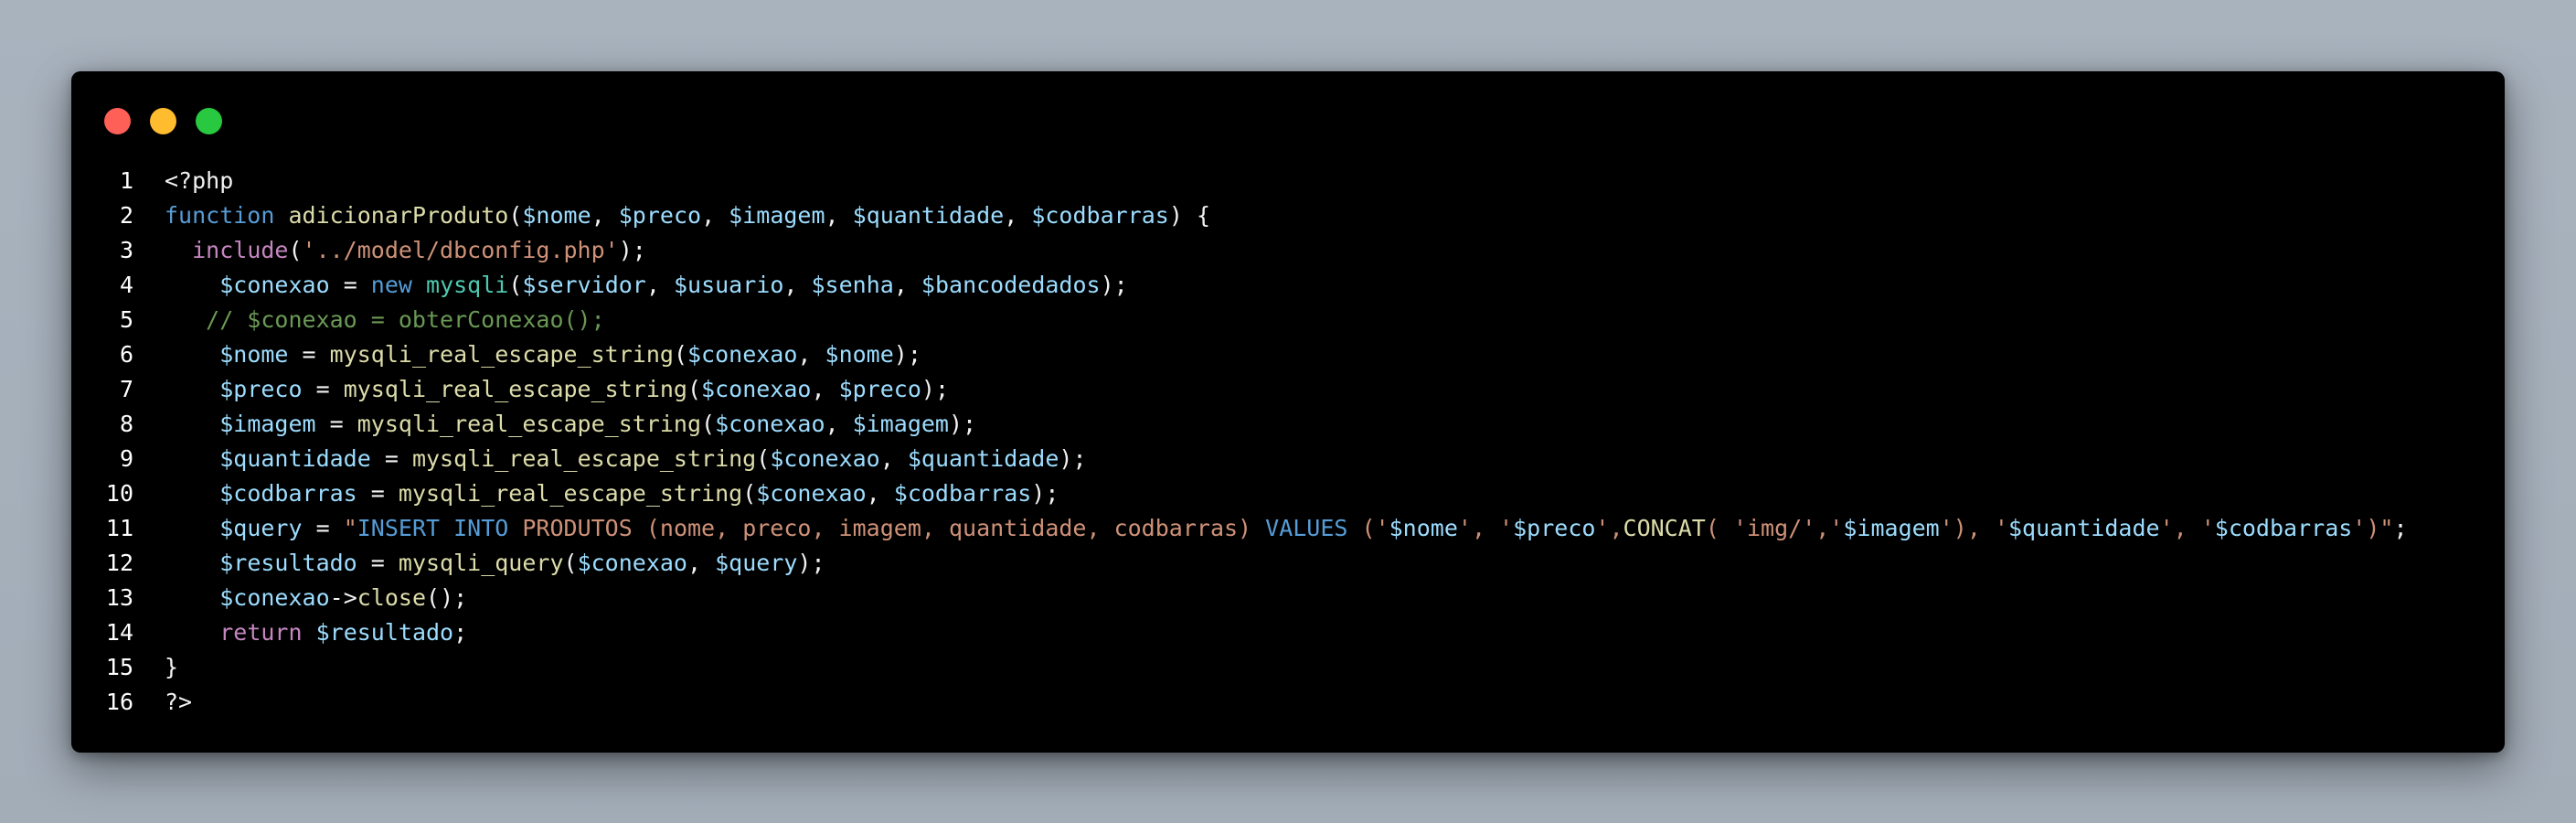 The width and height of the screenshot is (2576, 823). What do you see at coordinates (119, 563) in the screenshot?
I see `line-number: 12` at bounding box center [119, 563].